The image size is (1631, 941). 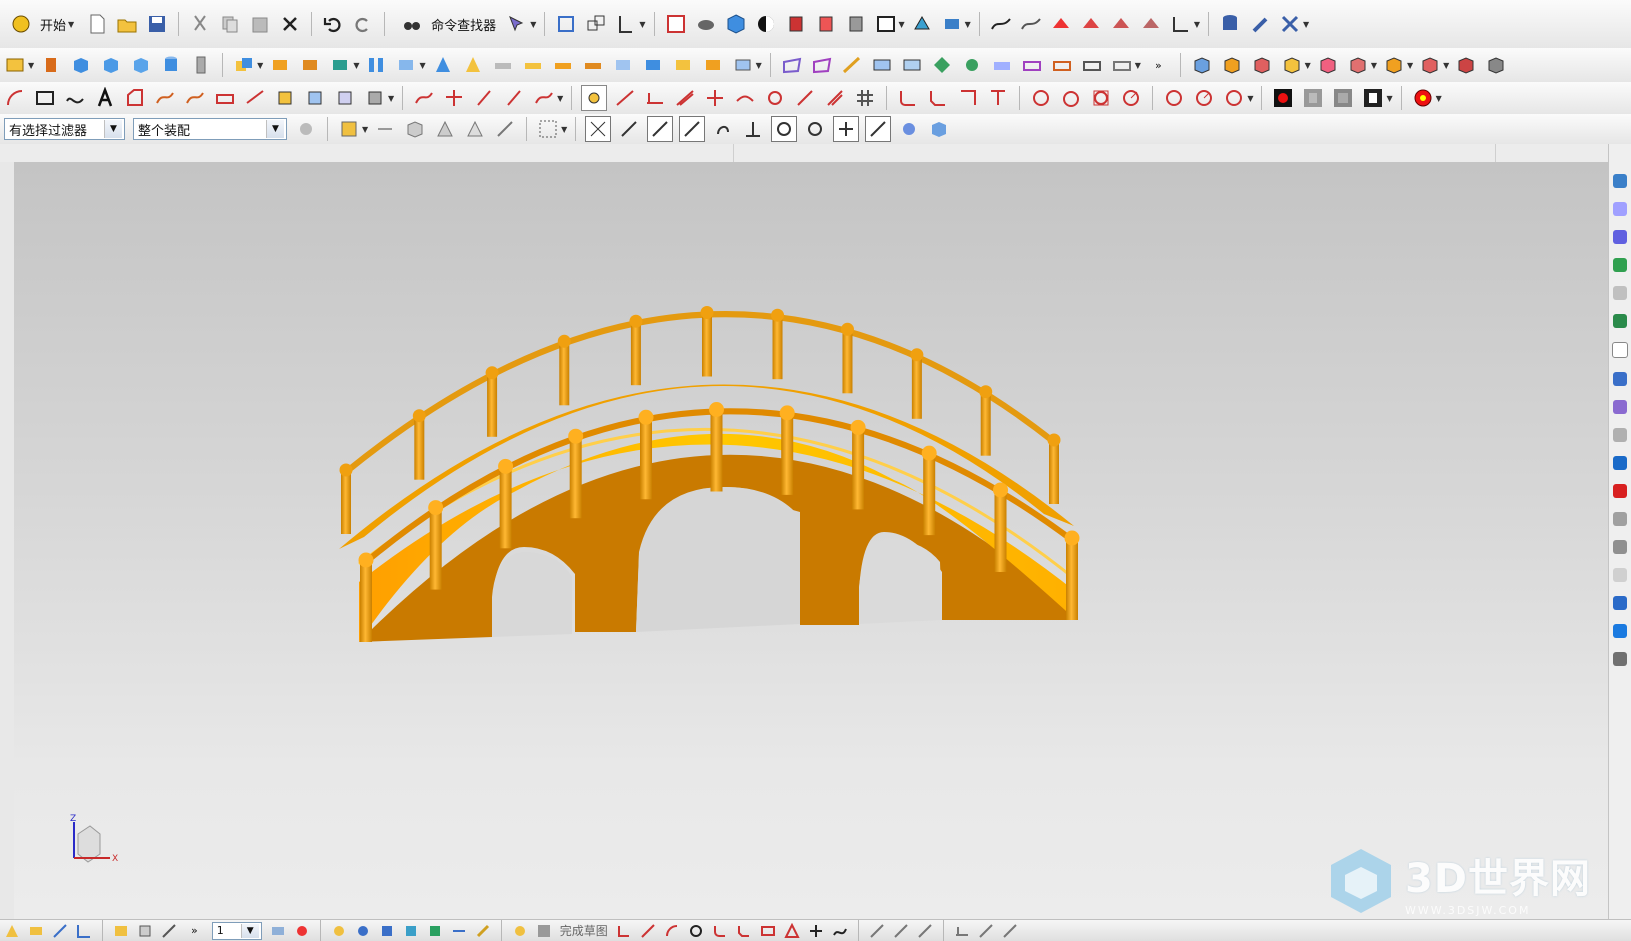 What do you see at coordinates (473, 65) in the screenshot?
I see `offset-face-icon` at bounding box center [473, 65].